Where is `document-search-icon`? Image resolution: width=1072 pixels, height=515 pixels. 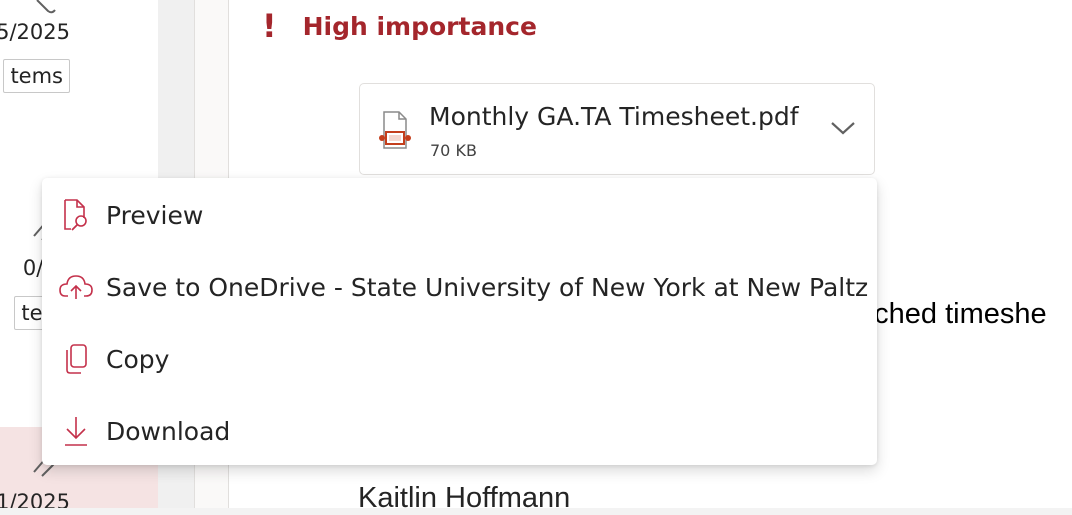 document-search-icon is located at coordinates (76, 215).